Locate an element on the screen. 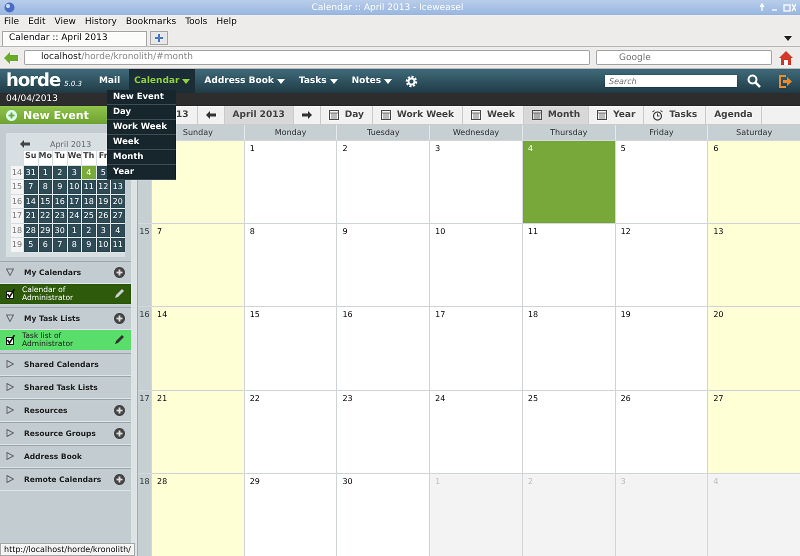 The image size is (800, 556). logout-icon is located at coordinates (785, 81).